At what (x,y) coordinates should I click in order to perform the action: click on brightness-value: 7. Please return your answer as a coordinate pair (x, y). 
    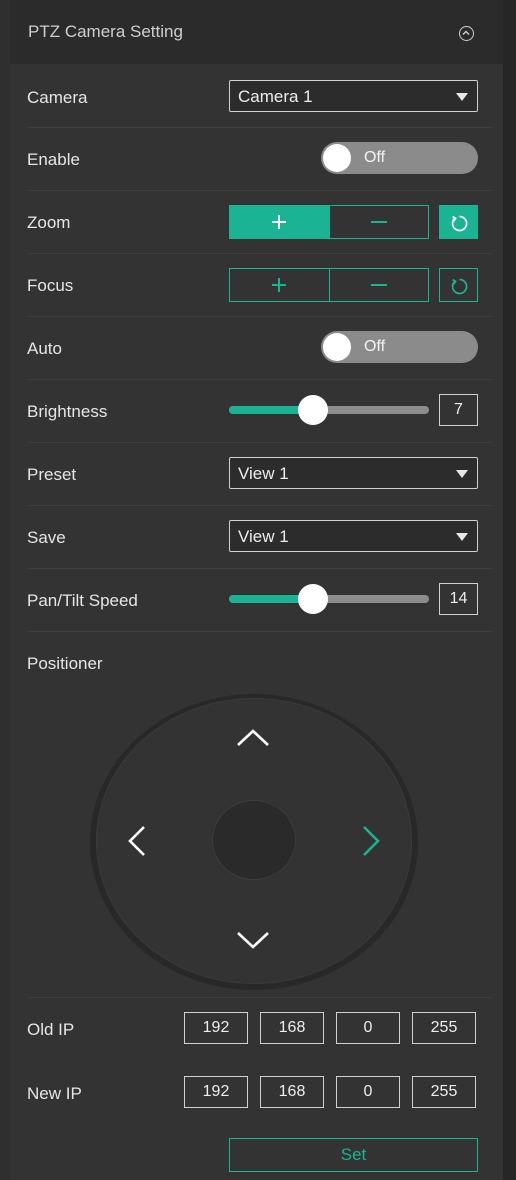
    Looking at the image, I should click on (458, 410).